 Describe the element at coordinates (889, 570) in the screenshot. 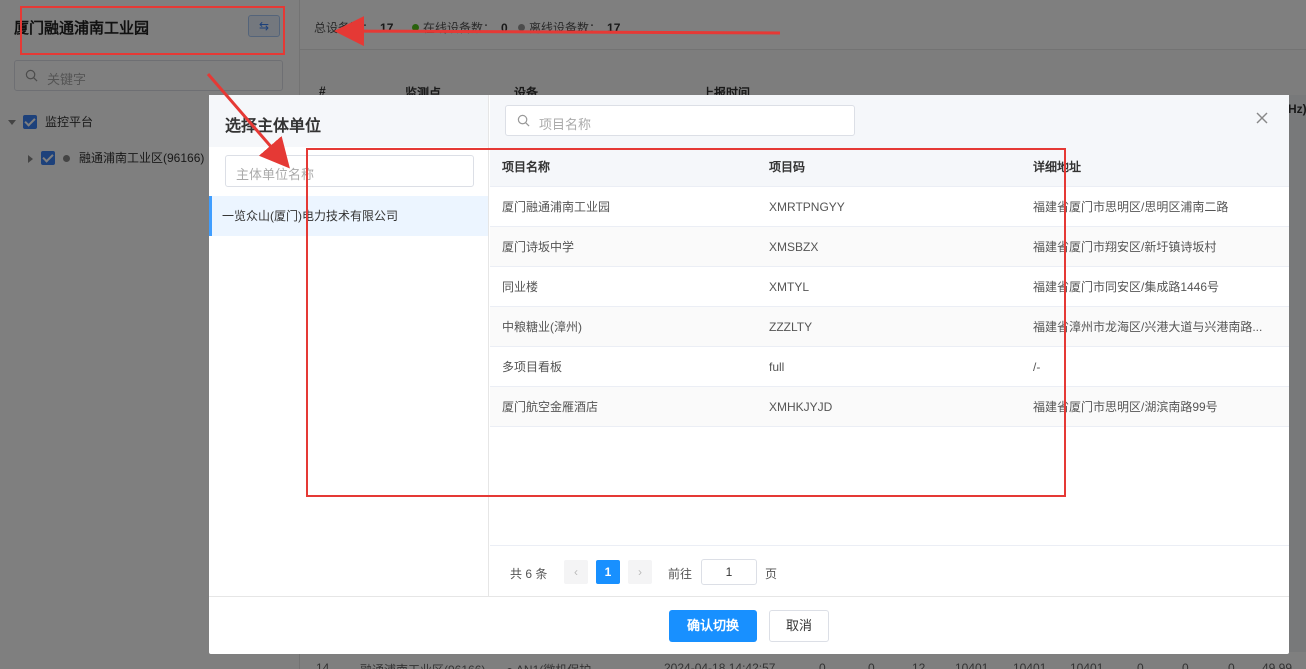

I see `pagination: 共 6 条 ‹ 1 › 前往 1 页` at that location.